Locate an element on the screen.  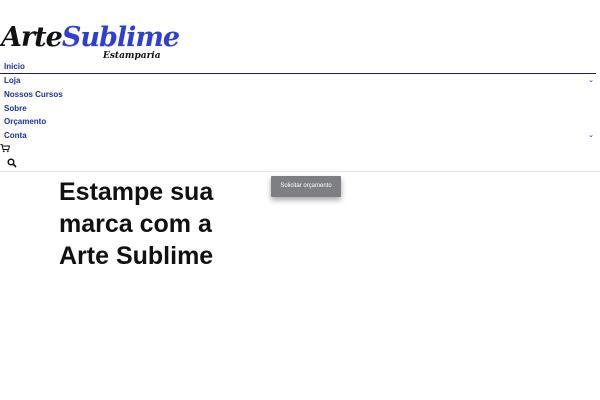
header-divider-bottom is located at coordinates (300, 171).